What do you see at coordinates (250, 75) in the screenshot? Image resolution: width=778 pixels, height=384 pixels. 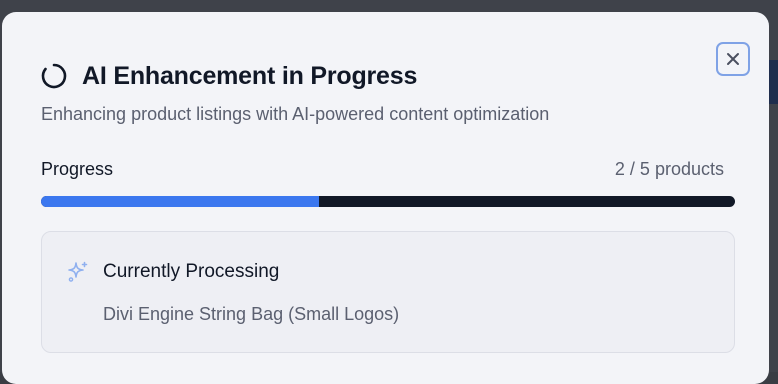 I see `dialog-title: AI Enhancement in Progress` at bounding box center [250, 75].